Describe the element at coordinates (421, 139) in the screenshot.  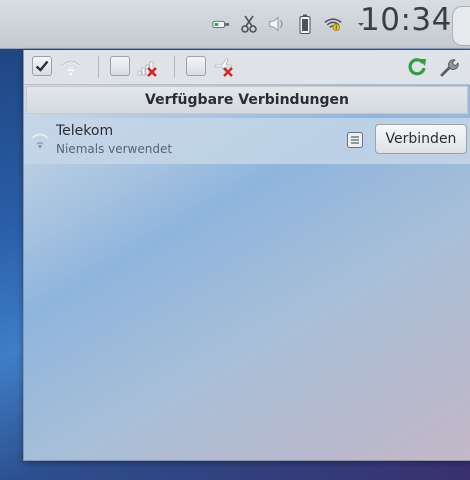
I see `connect-button: Verbinden` at that location.